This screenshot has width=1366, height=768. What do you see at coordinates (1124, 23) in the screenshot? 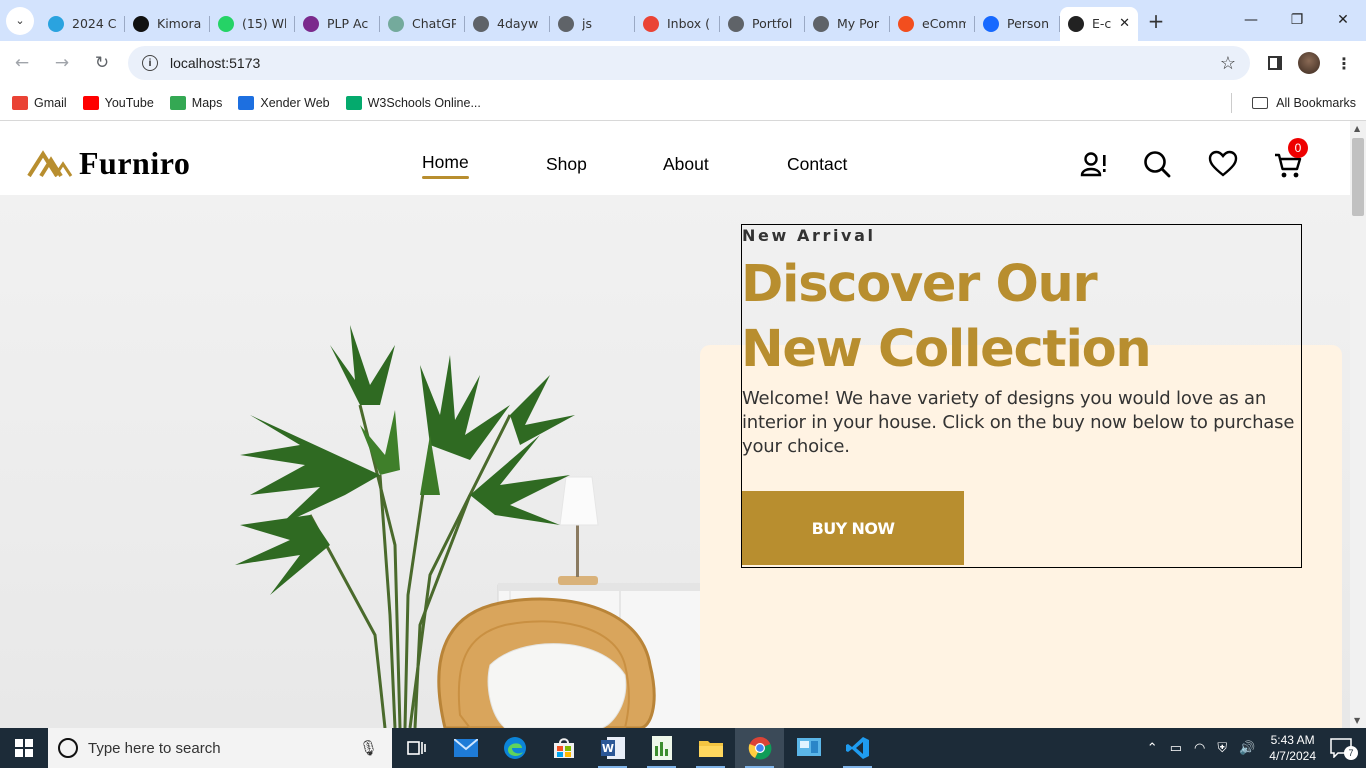
I see `close-tab-icon: ✕` at bounding box center [1124, 23].